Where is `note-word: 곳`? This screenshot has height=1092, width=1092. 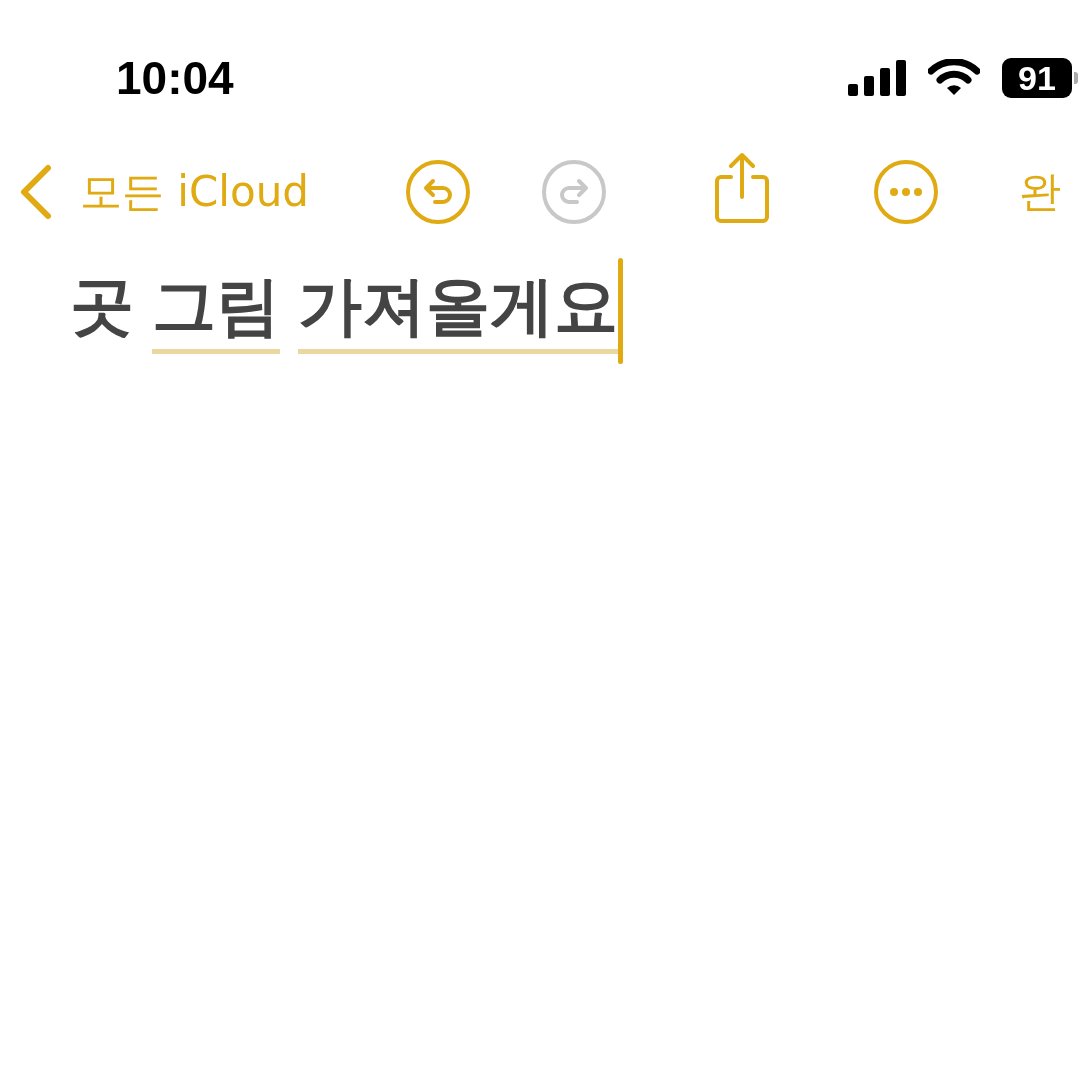 note-word: 곳 is located at coordinates (102, 307).